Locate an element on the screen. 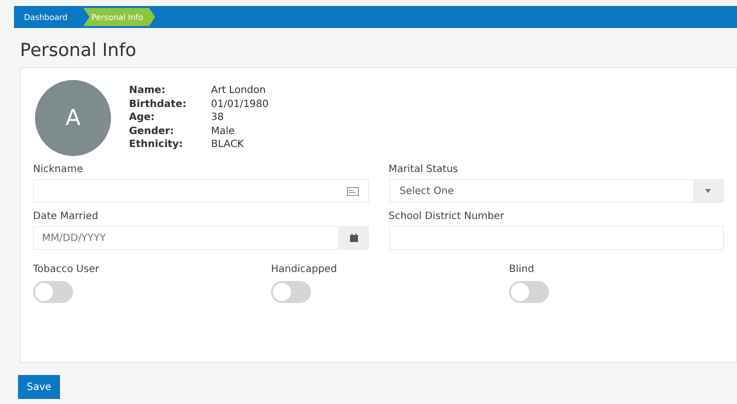 The width and height of the screenshot is (737, 404). field-label: School District Number is located at coordinates (447, 216).